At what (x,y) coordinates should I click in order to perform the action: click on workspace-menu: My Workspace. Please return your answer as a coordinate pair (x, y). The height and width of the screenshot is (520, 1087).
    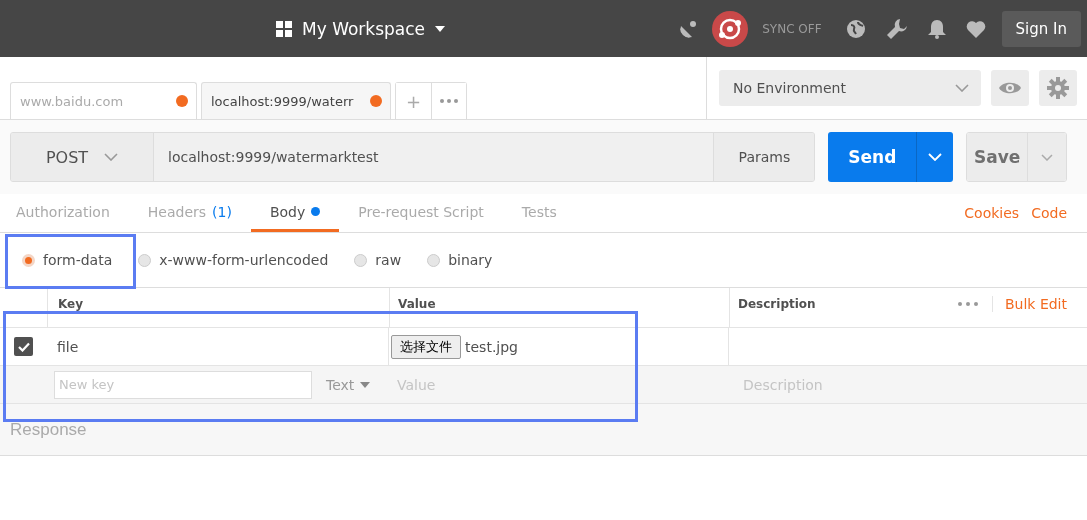
    Looking at the image, I should click on (364, 28).